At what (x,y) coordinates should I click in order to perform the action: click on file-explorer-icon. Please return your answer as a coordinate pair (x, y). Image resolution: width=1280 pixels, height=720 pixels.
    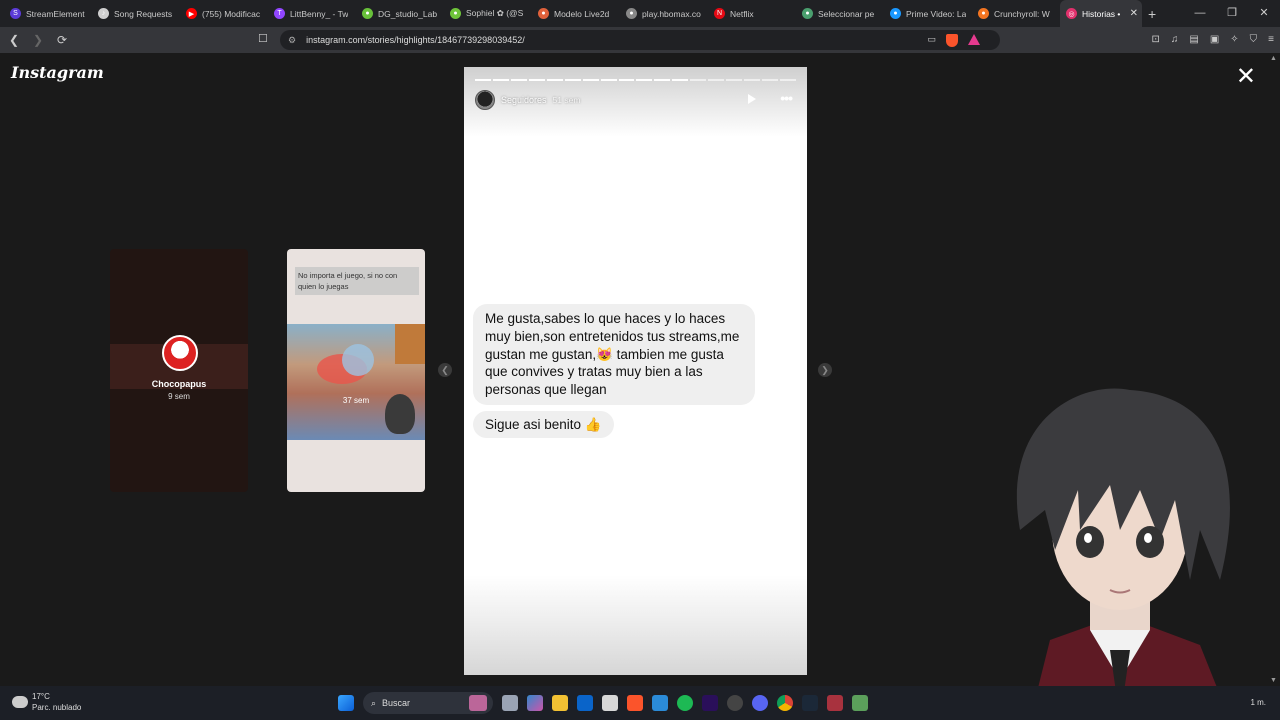
    Looking at the image, I should click on (560, 703).